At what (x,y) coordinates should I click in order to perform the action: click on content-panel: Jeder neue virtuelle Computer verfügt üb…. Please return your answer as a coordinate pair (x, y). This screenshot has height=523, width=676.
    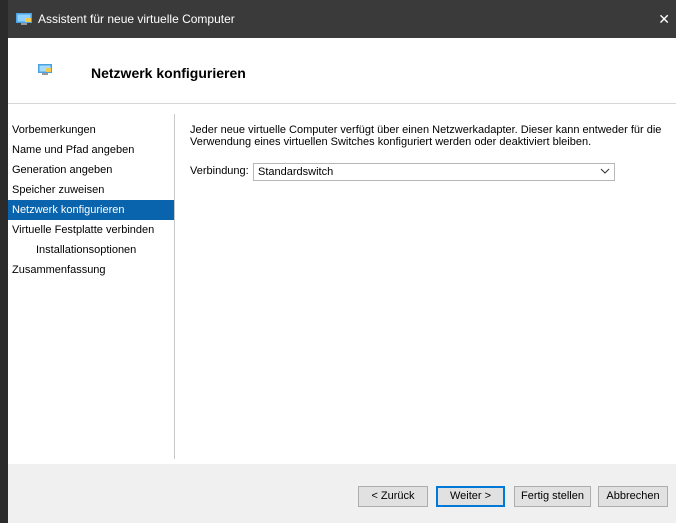
    Looking at the image, I should click on (427, 152).